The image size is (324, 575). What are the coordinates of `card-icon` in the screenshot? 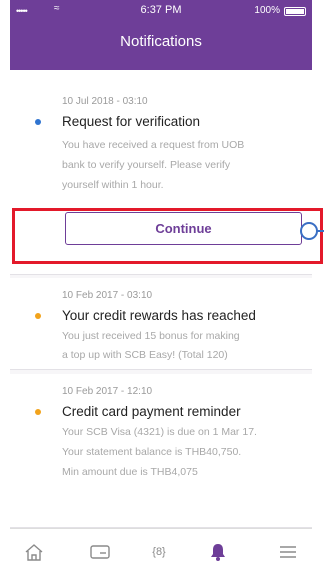 It's located at (100, 552).